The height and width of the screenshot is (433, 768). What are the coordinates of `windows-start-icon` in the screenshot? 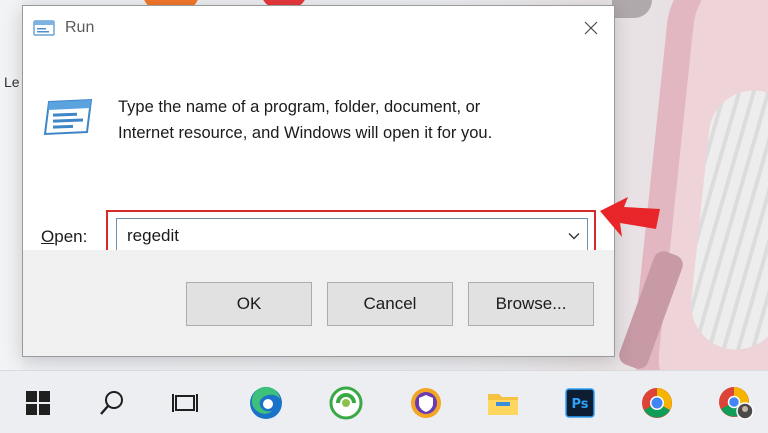 It's located at (38, 403).